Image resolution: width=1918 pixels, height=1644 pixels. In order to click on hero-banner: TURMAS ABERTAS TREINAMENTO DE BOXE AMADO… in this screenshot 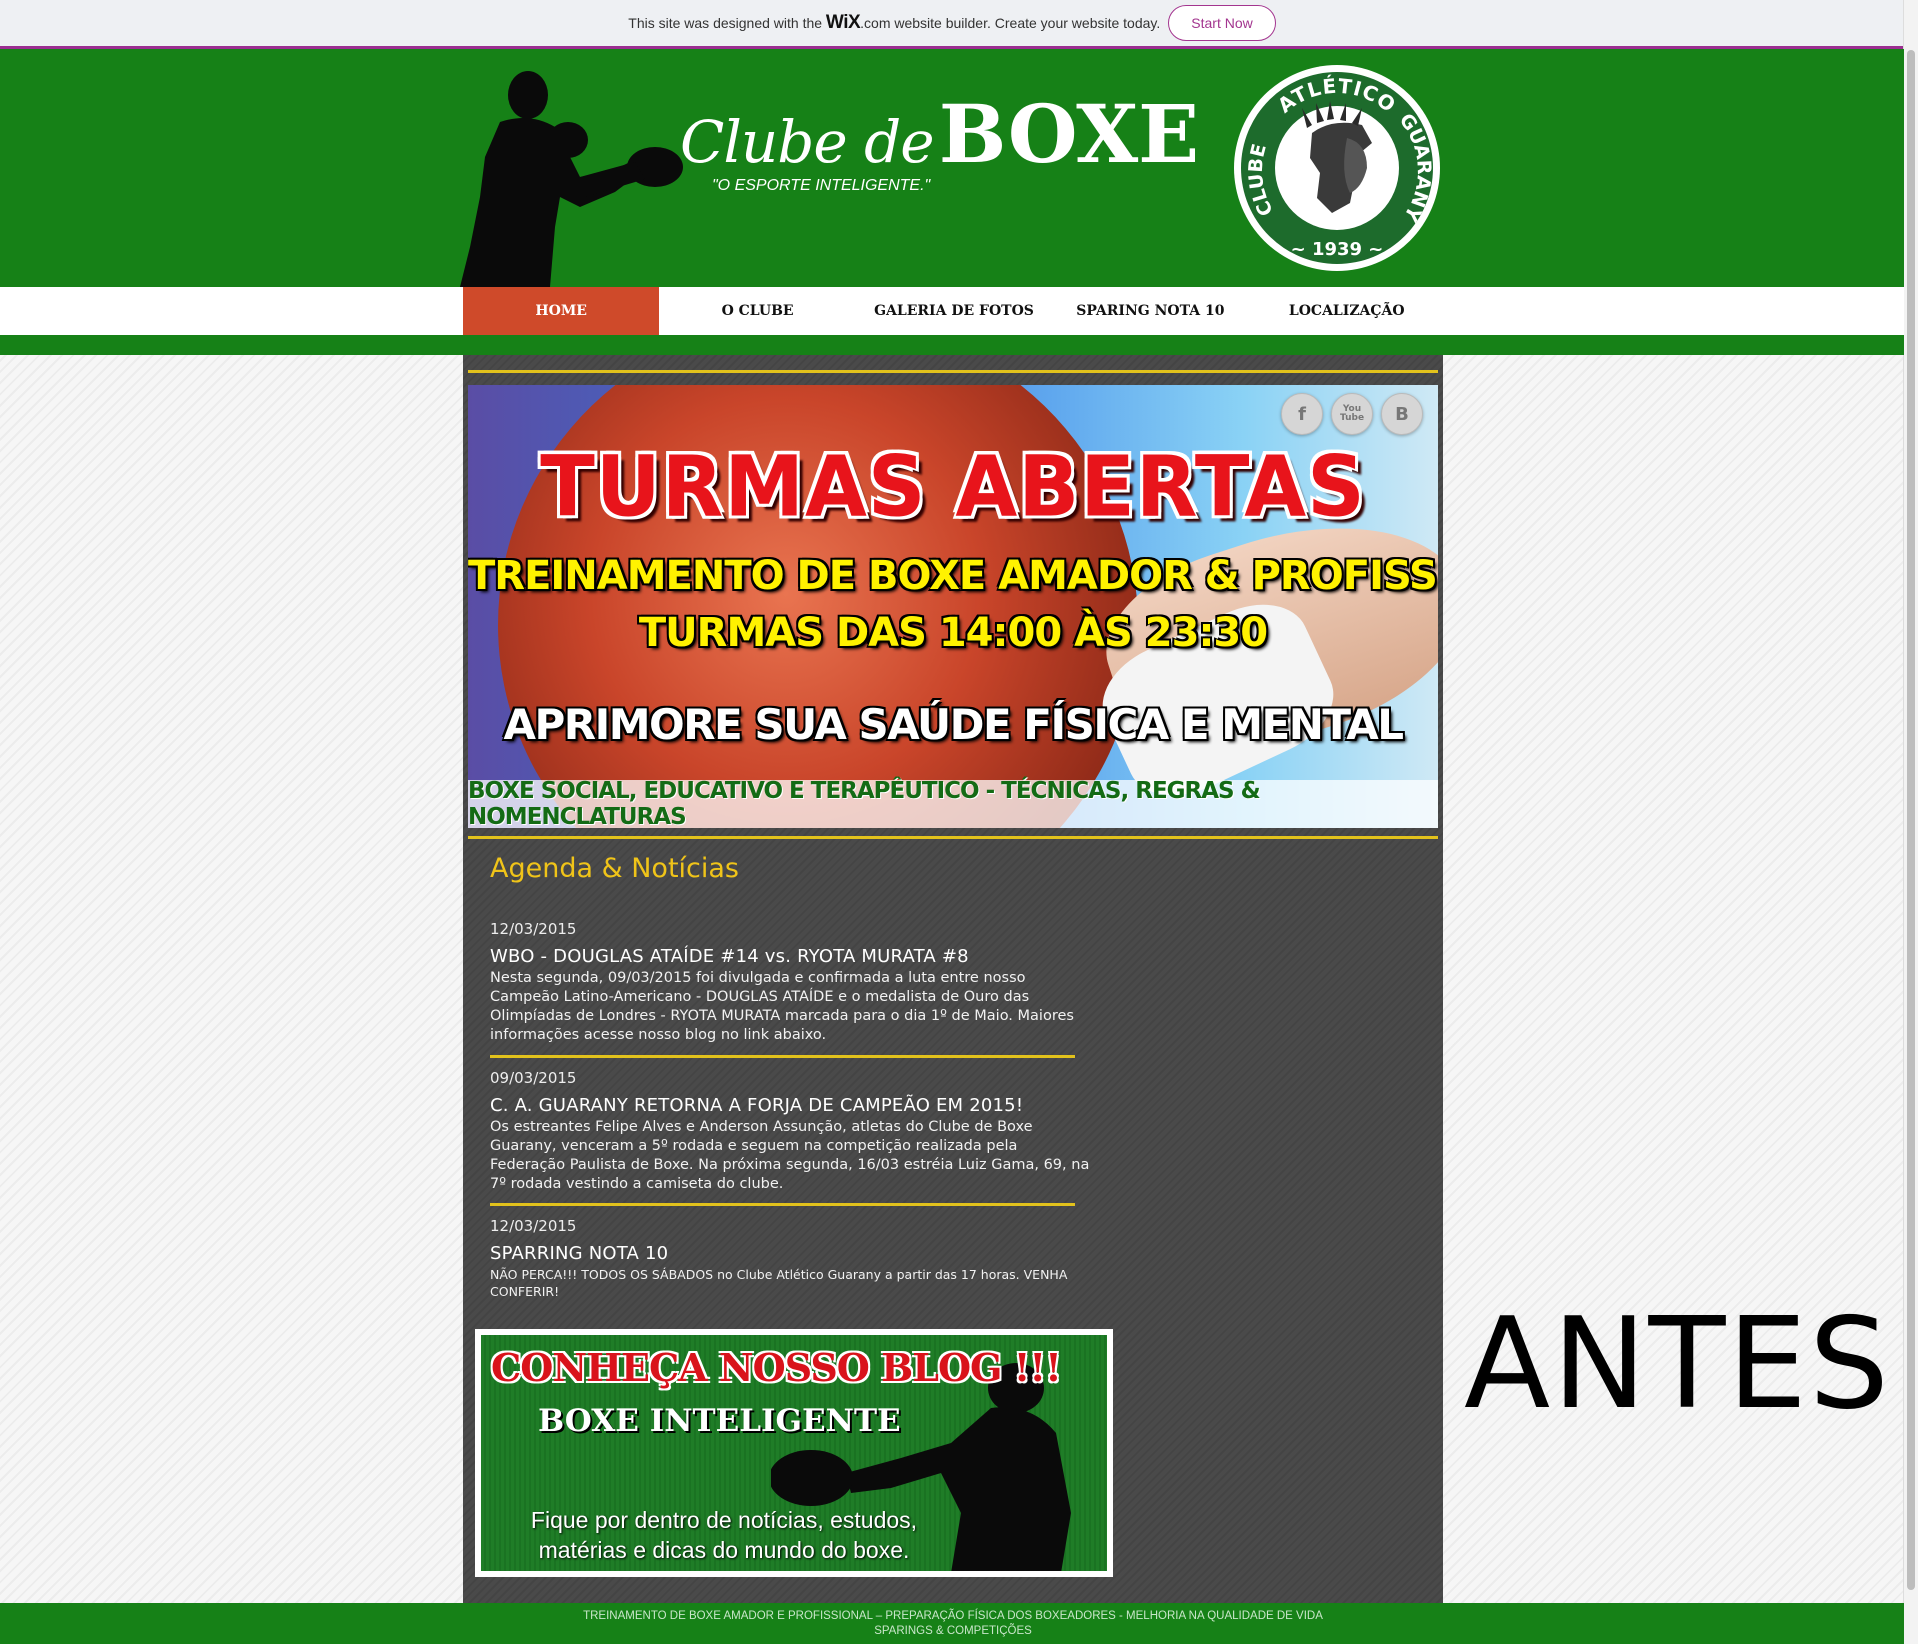, I will do `click(953, 606)`.